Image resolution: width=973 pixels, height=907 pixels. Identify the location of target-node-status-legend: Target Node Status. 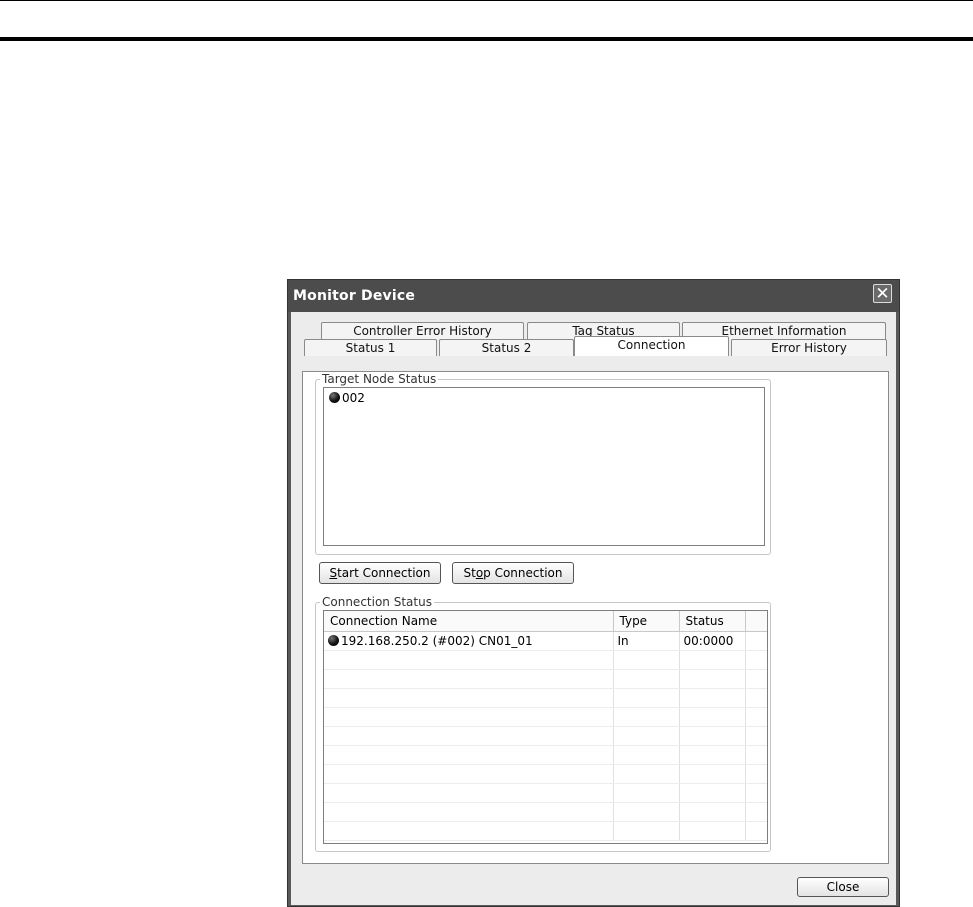
(379, 379).